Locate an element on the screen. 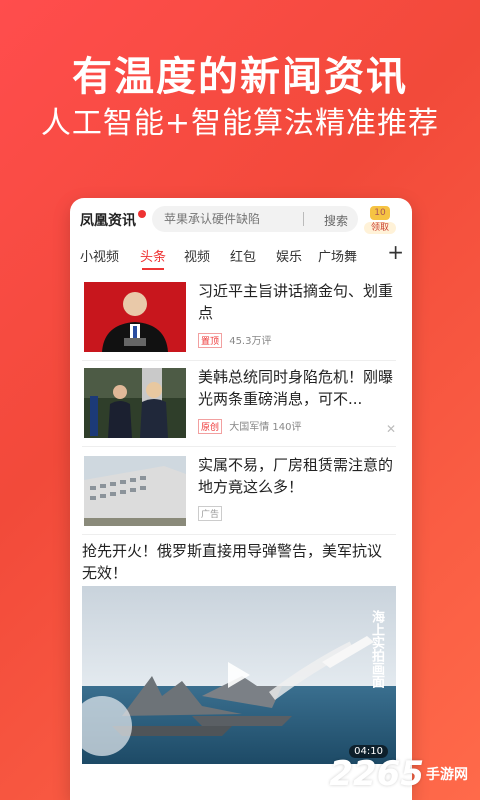  original-tag: 原创 is located at coordinates (210, 426).